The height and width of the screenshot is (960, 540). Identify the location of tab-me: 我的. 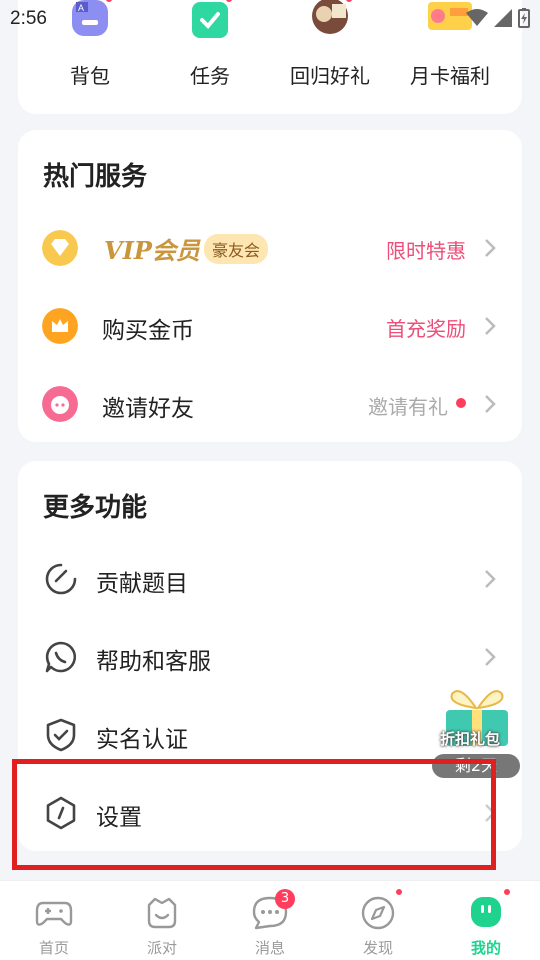
(486, 920).